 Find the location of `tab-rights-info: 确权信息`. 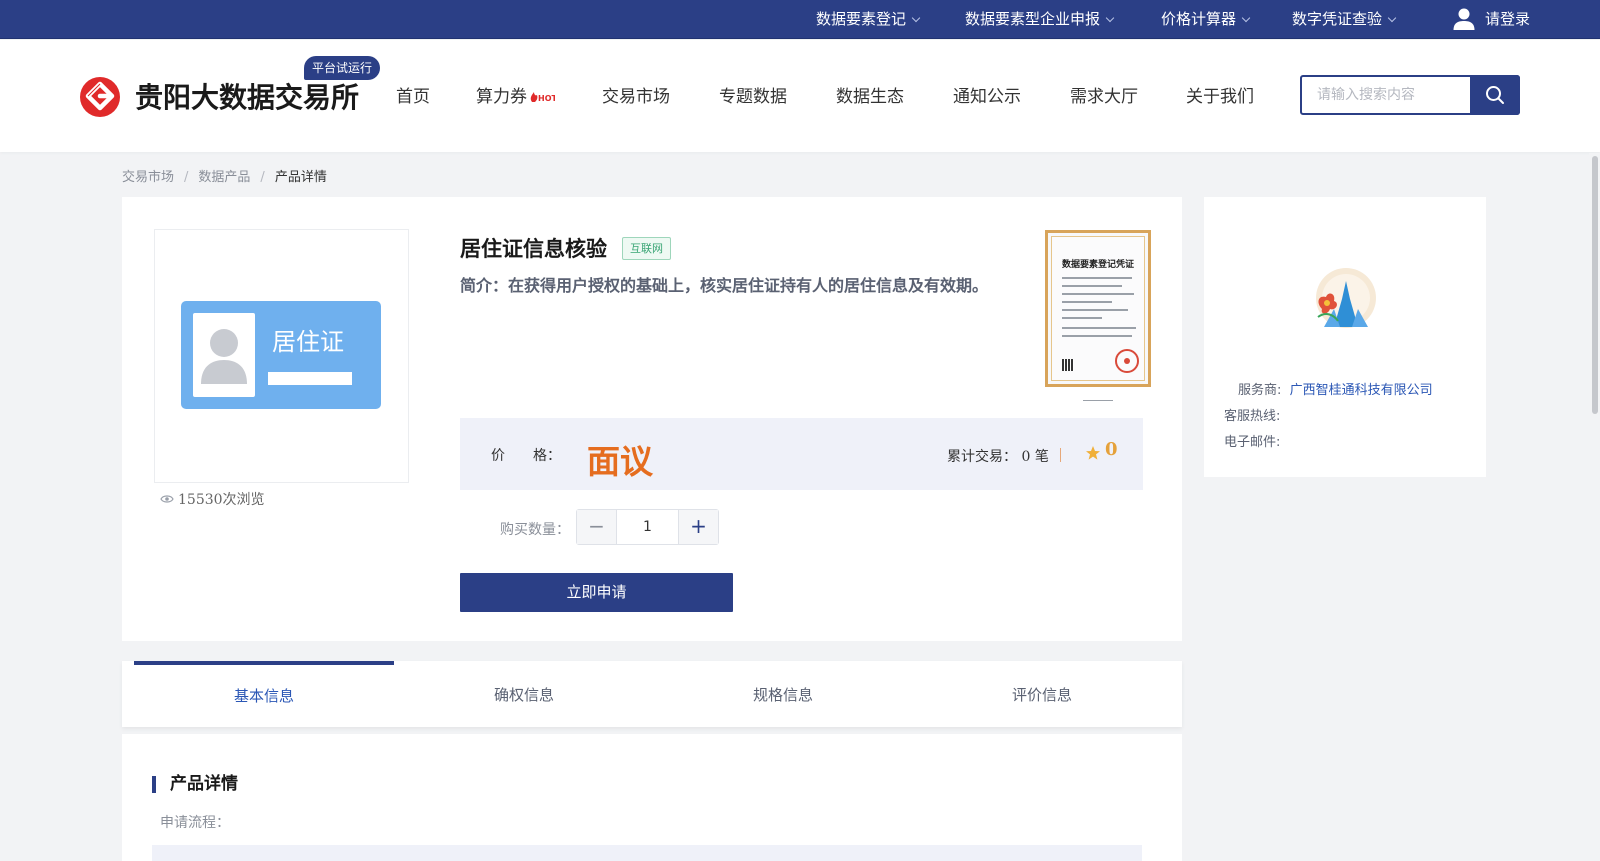

tab-rights-info: 确权信息 is located at coordinates (524, 694).